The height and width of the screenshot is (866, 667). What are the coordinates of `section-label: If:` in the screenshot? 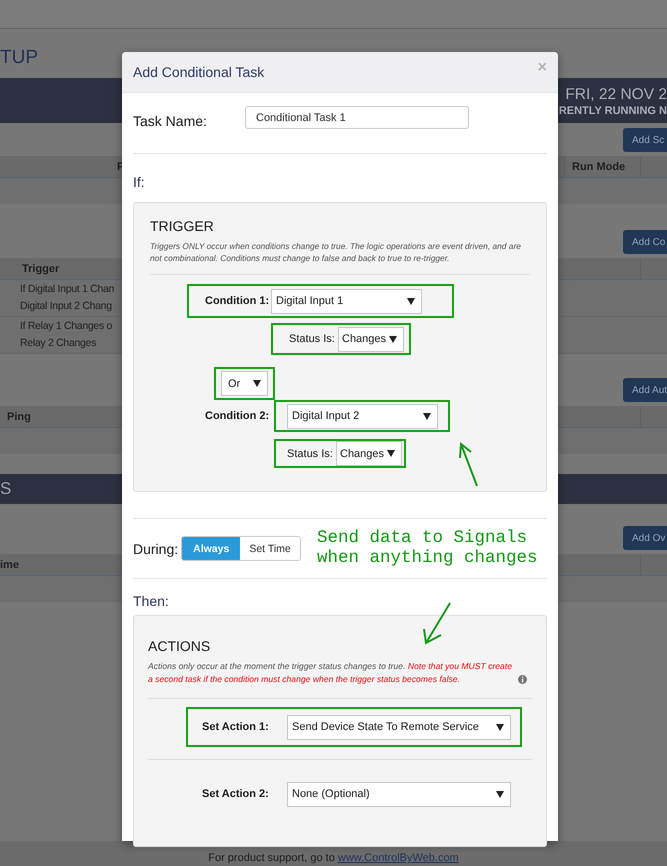 It's located at (139, 182).